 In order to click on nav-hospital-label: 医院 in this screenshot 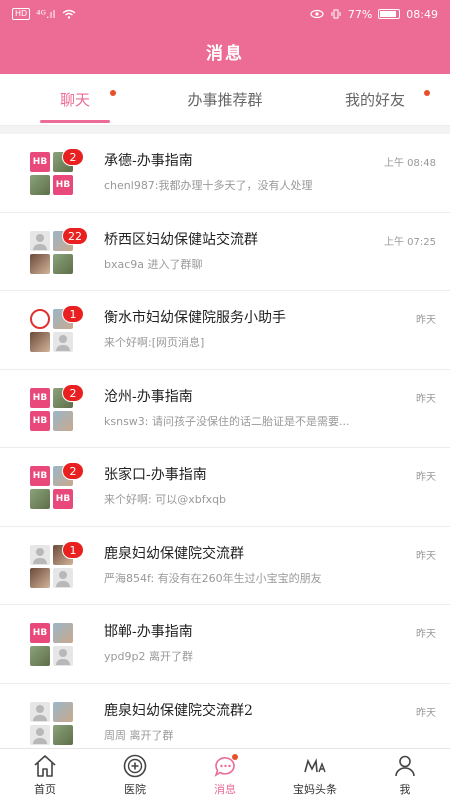, I will do `click(135, 789)`.